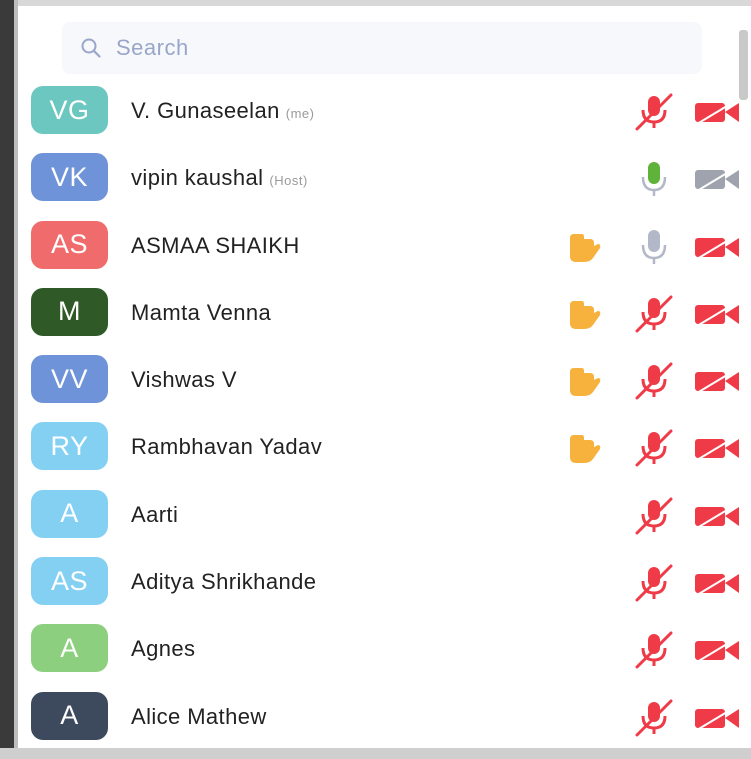  Describe the element at coordinates (382, 48) in the screenshot. I see `search-input: Search` at that location.